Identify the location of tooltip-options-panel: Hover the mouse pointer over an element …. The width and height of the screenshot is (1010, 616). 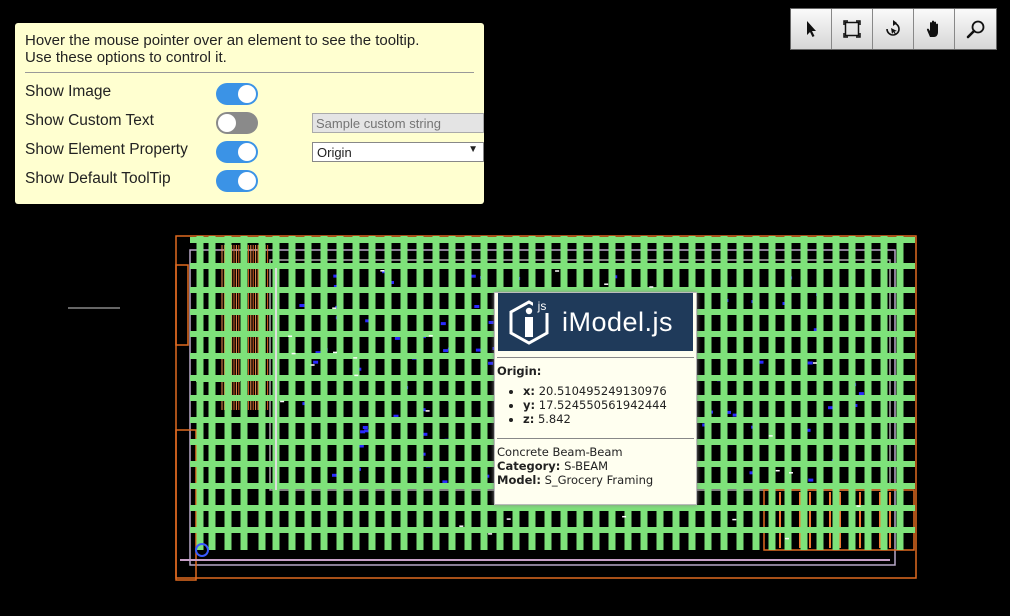
(249, 113).